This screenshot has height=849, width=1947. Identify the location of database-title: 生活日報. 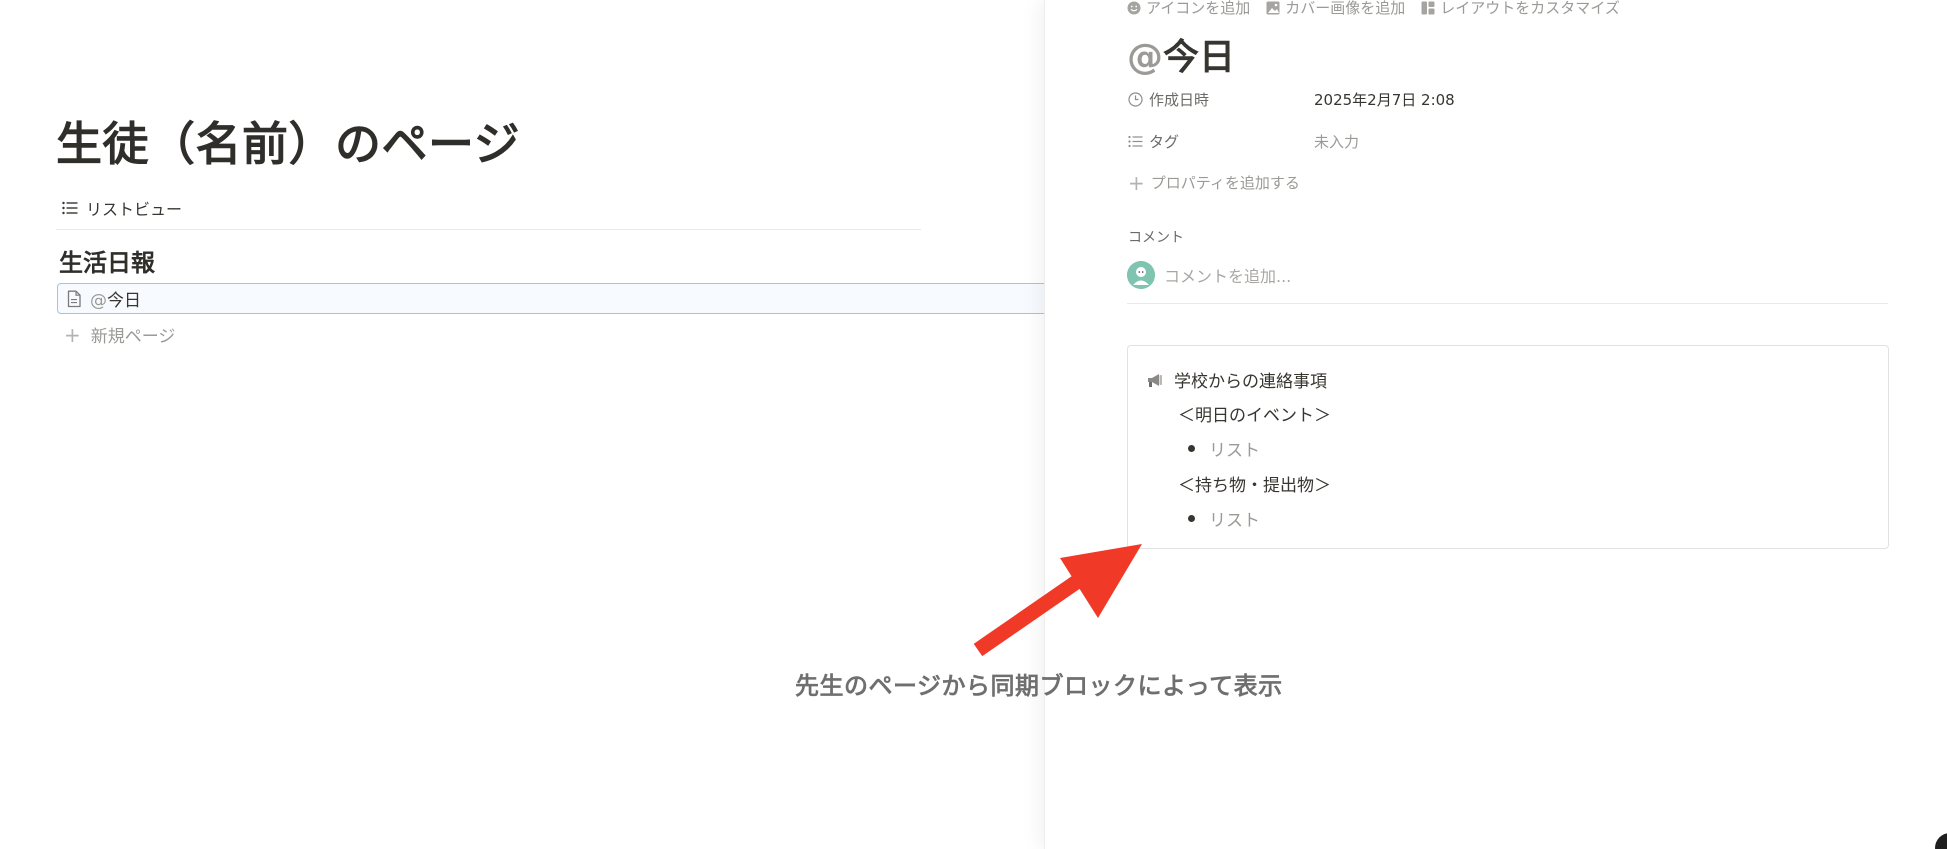
(107, 260).